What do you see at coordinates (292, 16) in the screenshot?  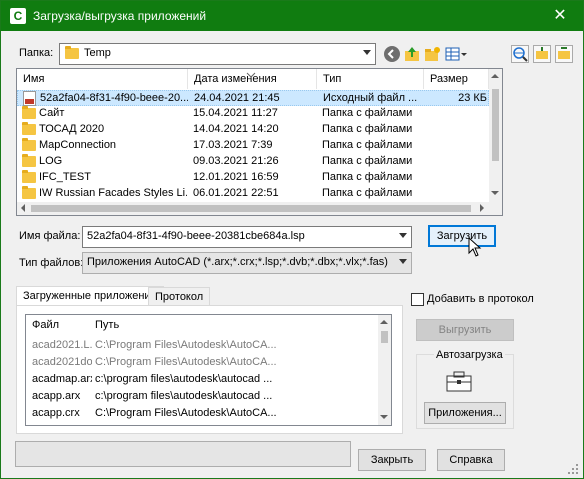 I see `title-bar: C Загрузка/выгрузка приложений ✕` at bounding box center [292, 16].